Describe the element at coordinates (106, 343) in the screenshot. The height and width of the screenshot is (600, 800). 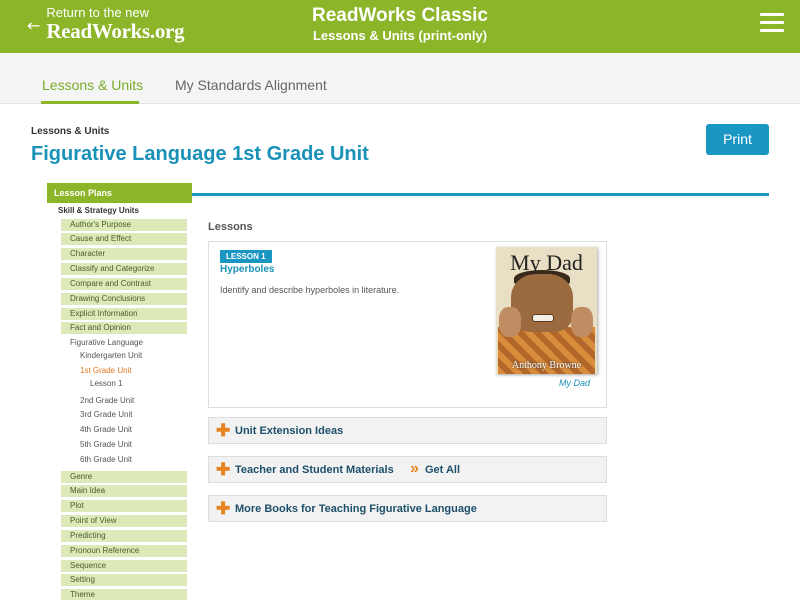
I see `sidebar-item-figurative-language: Figurative Language` at that location.